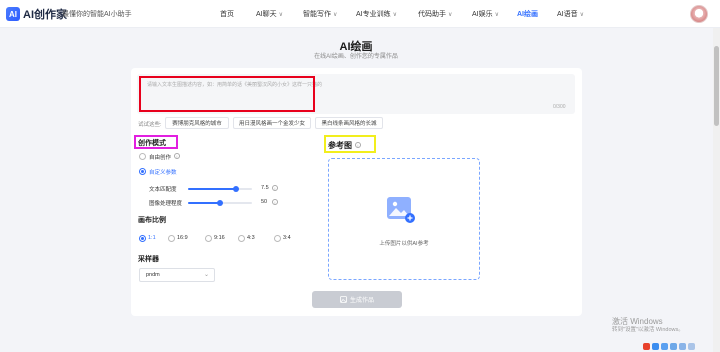 Image resolution: width=720 pixels, height=352 pixels. What do you see at coordinates (287, 238) in the screenshot?
I see `ratio-label: 3:4` at bounding box center [287, 238].